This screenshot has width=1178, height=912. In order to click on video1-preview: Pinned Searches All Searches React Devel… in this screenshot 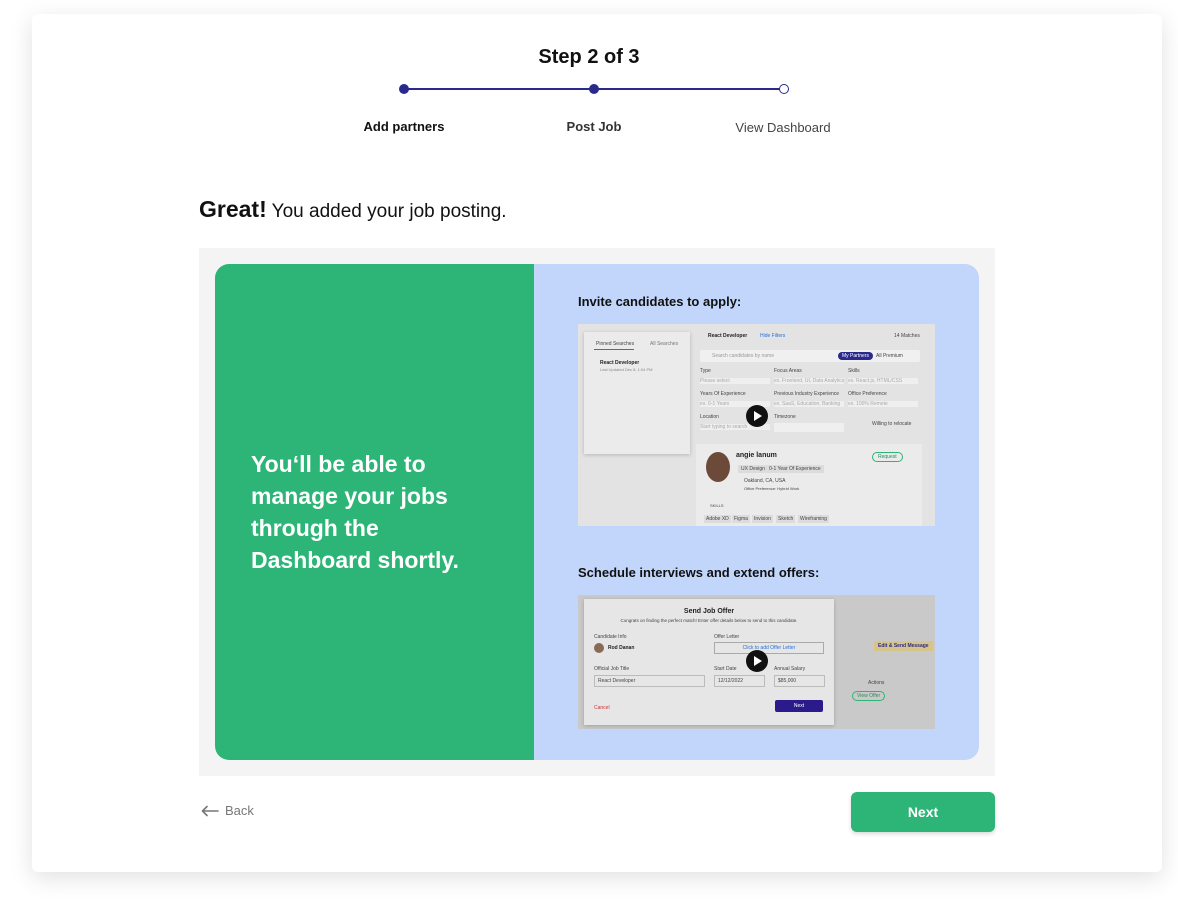, I will do `click(756, 425)`.